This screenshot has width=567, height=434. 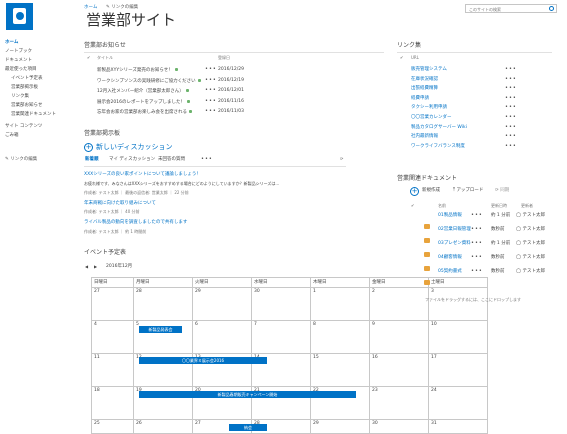 I want to click on calendar-day: 2, so click(x=399, y=304).